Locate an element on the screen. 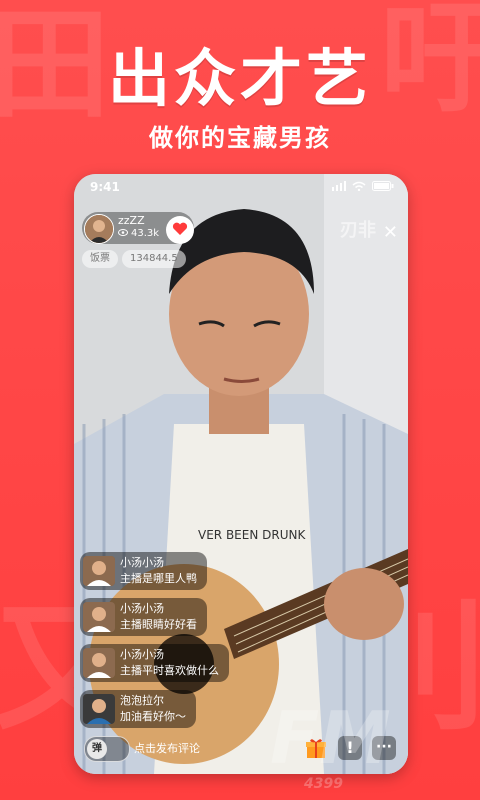 The image size is (480, 800). chat-text: 加油看好你～ is located at coordinates (153, 716).